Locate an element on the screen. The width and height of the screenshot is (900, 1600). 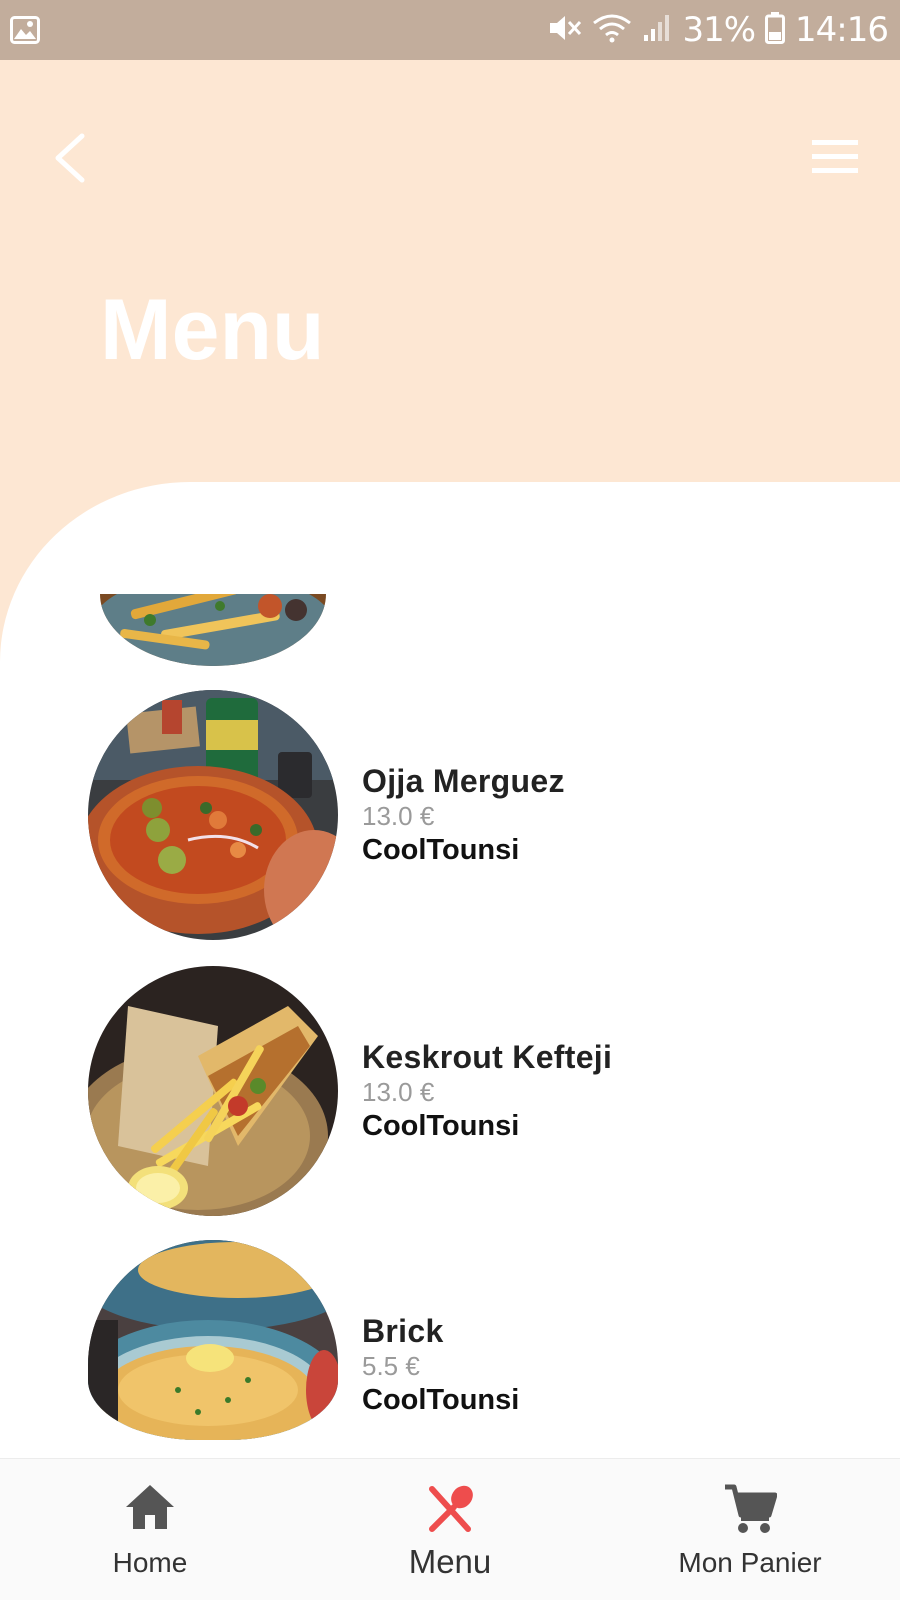
status-bar: 31% 14:16 is located at coordinates (450, 30).